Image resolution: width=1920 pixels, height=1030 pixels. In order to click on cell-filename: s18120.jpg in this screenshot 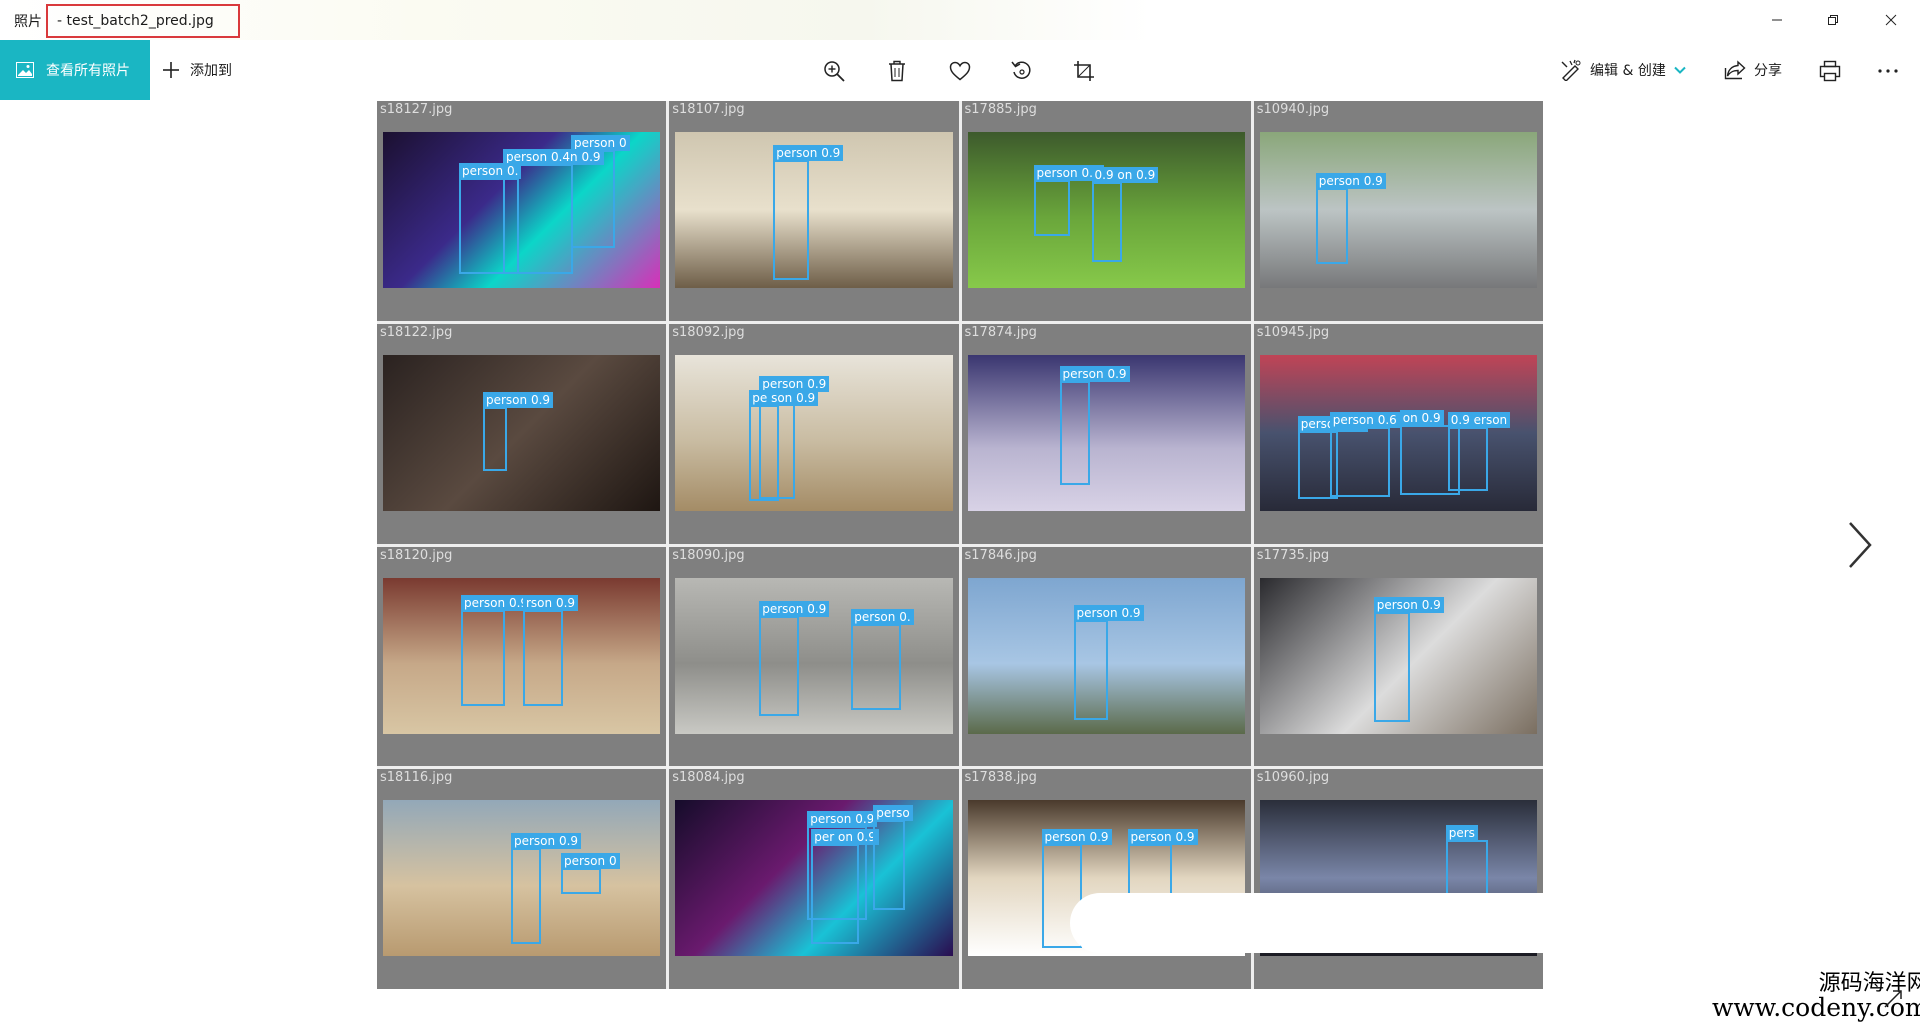, I will do `click(416, 555)`.